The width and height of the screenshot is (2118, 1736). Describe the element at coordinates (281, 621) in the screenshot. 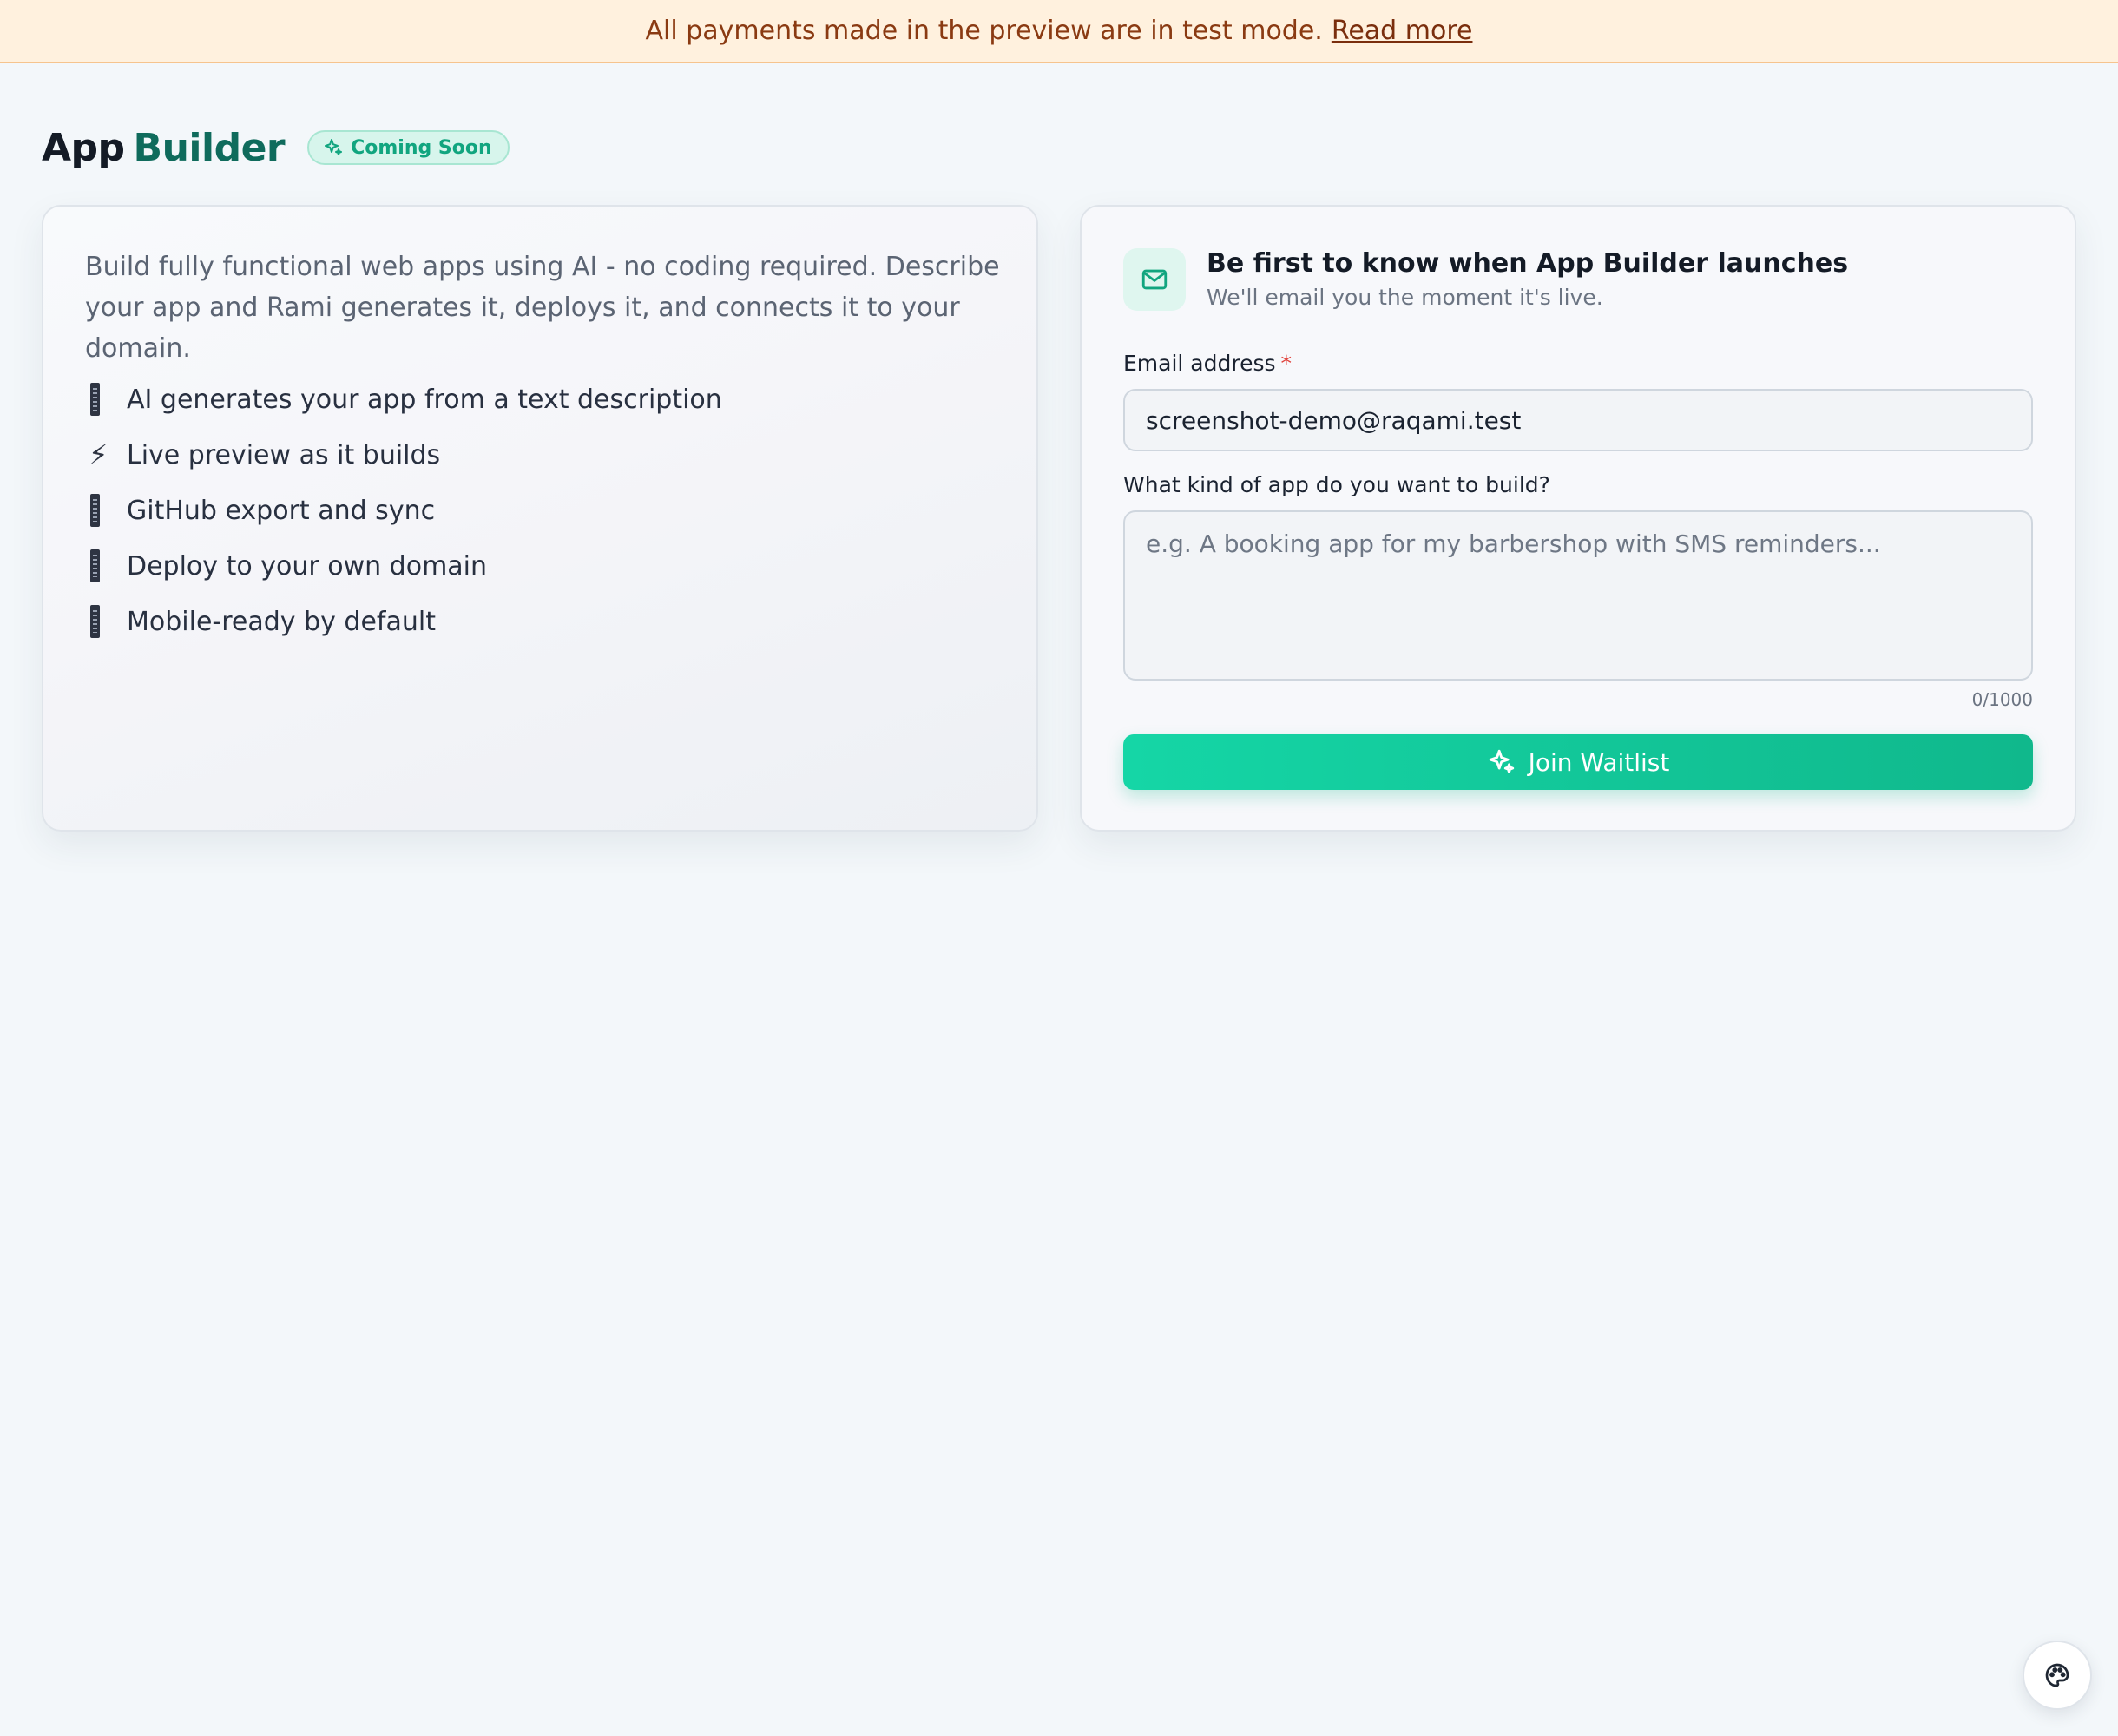

I see `feature-label: Mobile-ready by default` at that location.